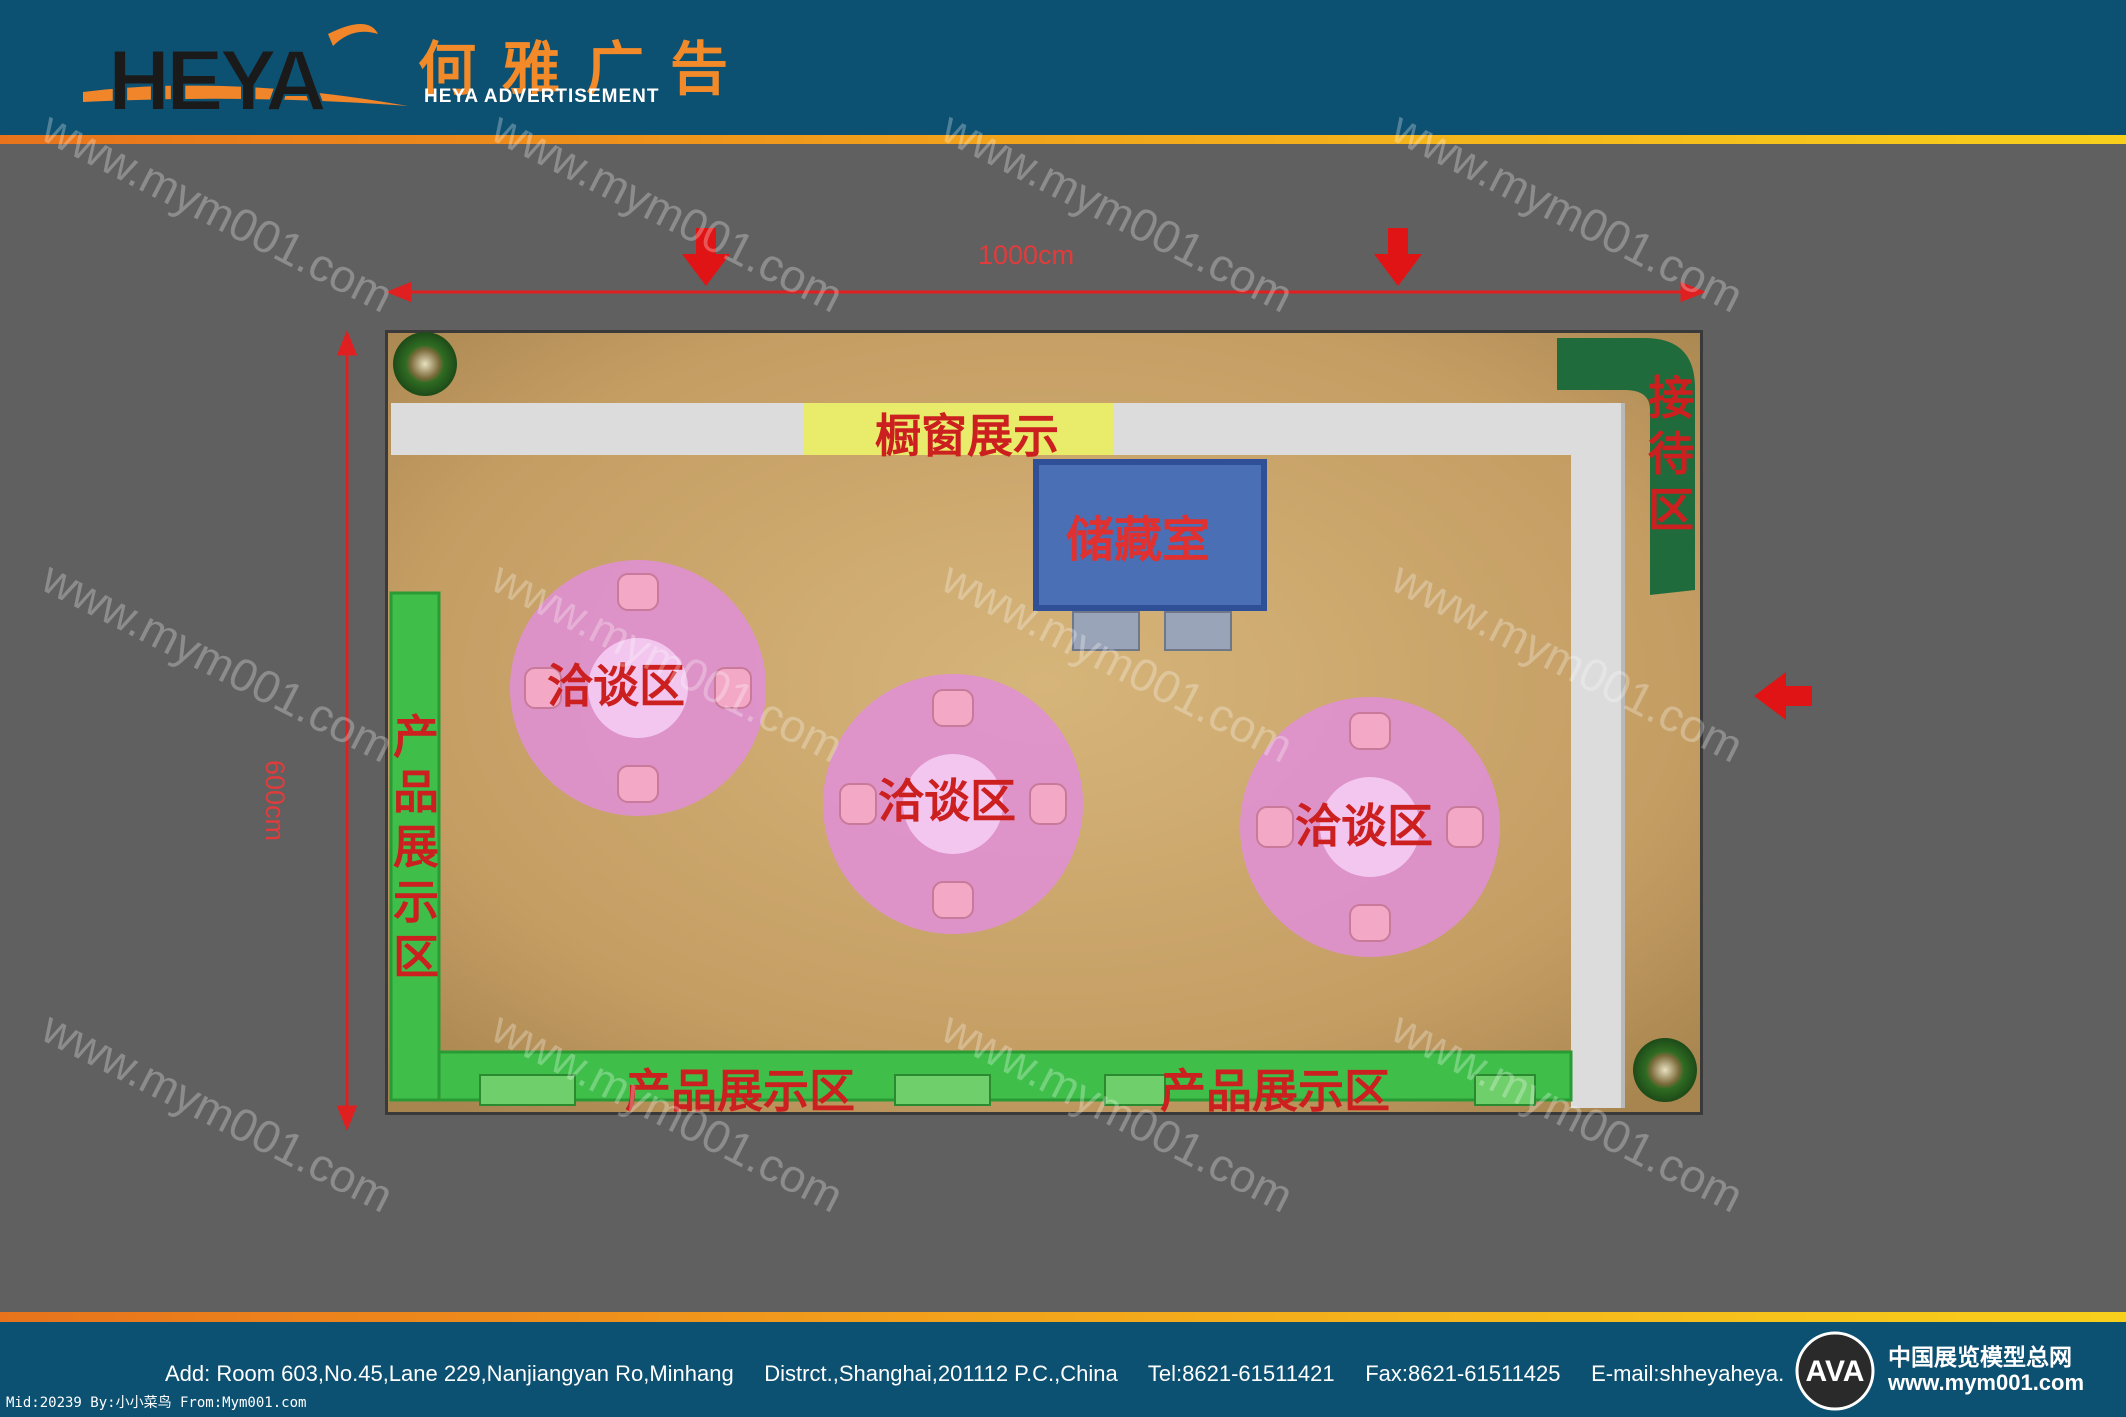  I want to click on footer-accent-line, so click(1063, 1317).